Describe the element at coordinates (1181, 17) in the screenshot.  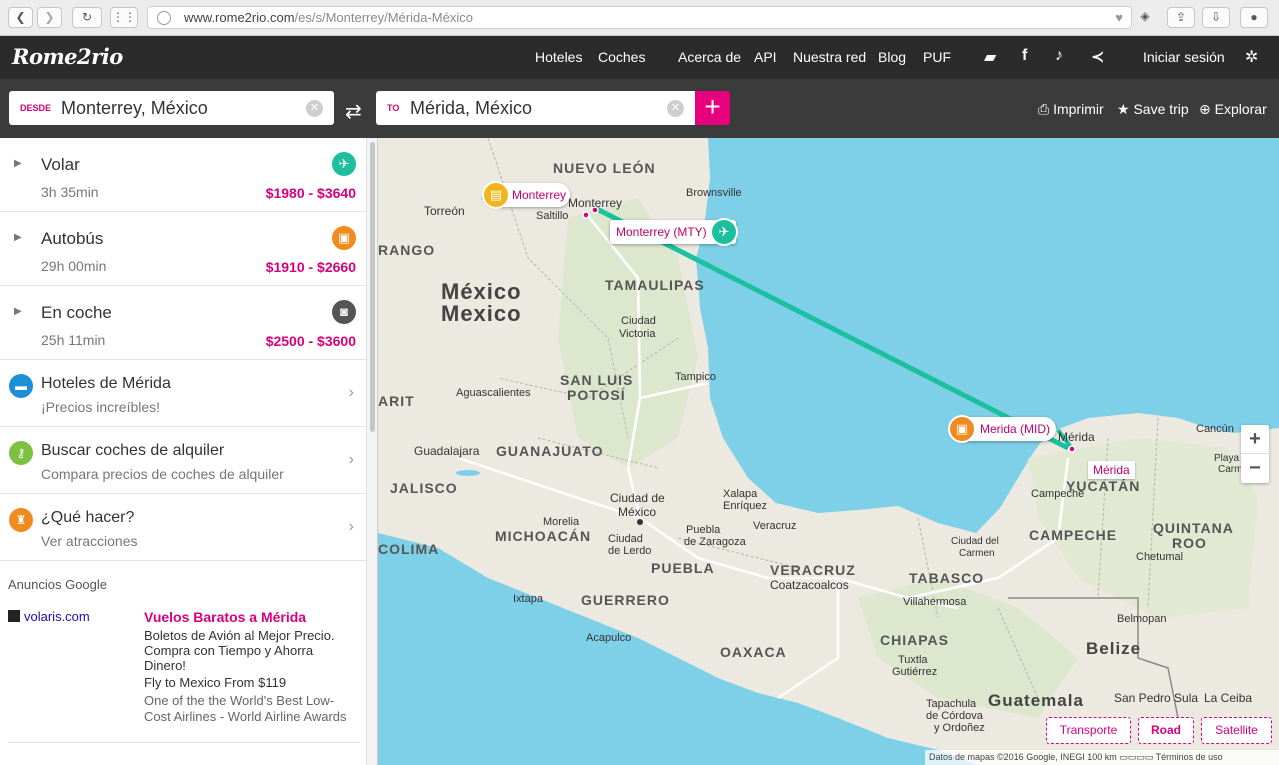
I see `share-icon: ⇪` at that location.